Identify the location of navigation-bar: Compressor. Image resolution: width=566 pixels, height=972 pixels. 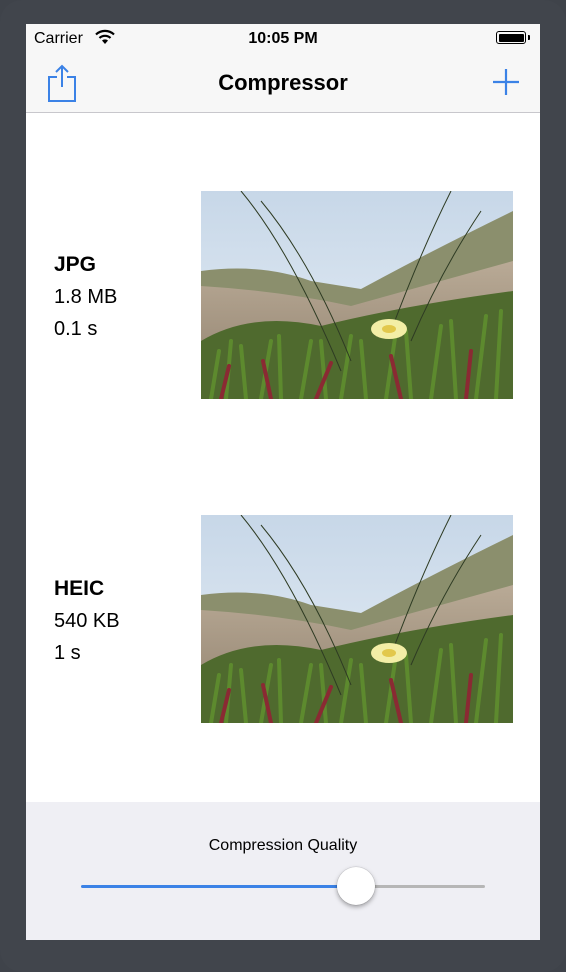
(283, 83).